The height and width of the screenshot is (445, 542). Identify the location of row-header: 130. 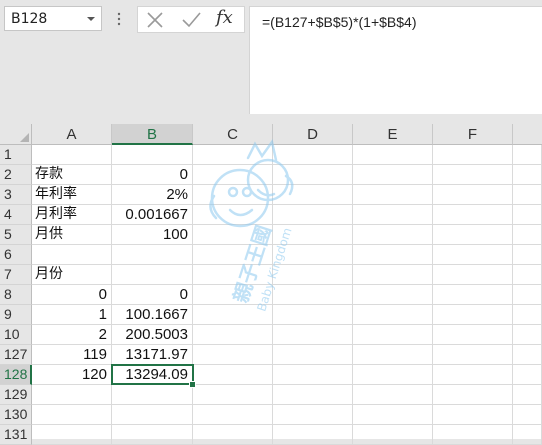
(16, 415).